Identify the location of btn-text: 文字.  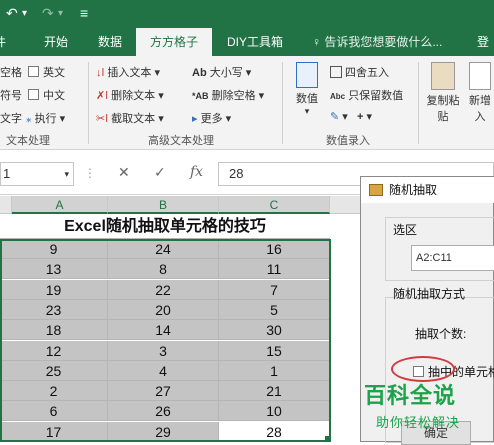
(11, 118).